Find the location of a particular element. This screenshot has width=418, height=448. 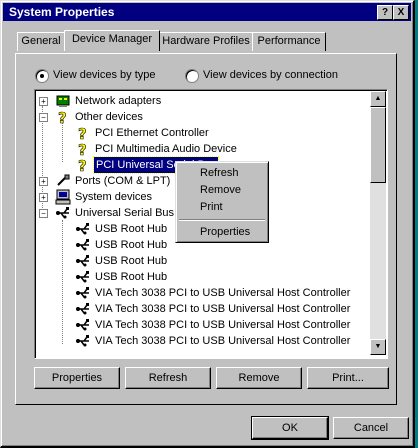

view-by-connection-label: View devices by connection is located at coordinates (270, 75).